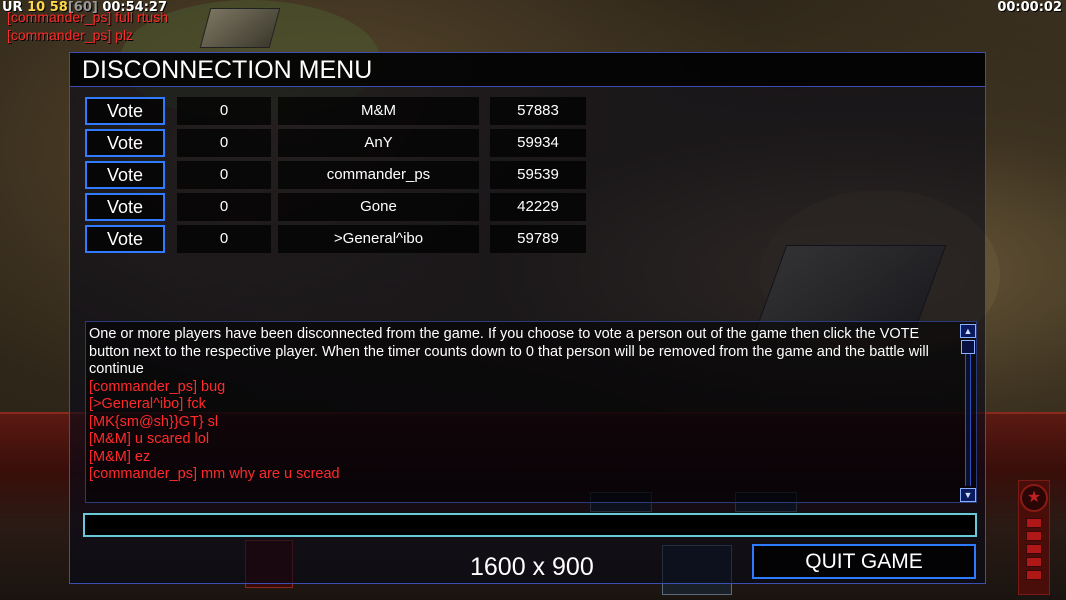  Describe the element at coordinates (968, 331) in the screenshot. I see `scroll-up-icon: ▲` at that location.